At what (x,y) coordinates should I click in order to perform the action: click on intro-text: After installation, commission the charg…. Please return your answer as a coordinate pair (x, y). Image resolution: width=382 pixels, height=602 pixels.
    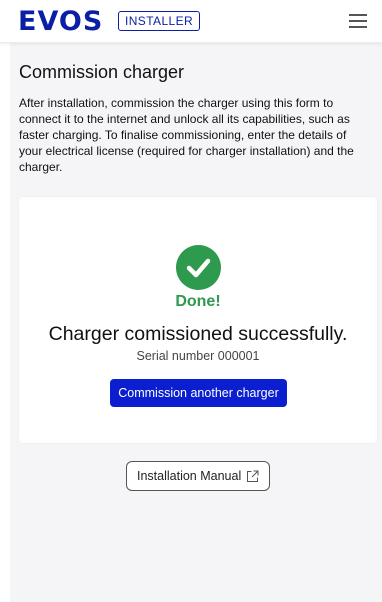
    Looking at the image, I should click on (186, 135).